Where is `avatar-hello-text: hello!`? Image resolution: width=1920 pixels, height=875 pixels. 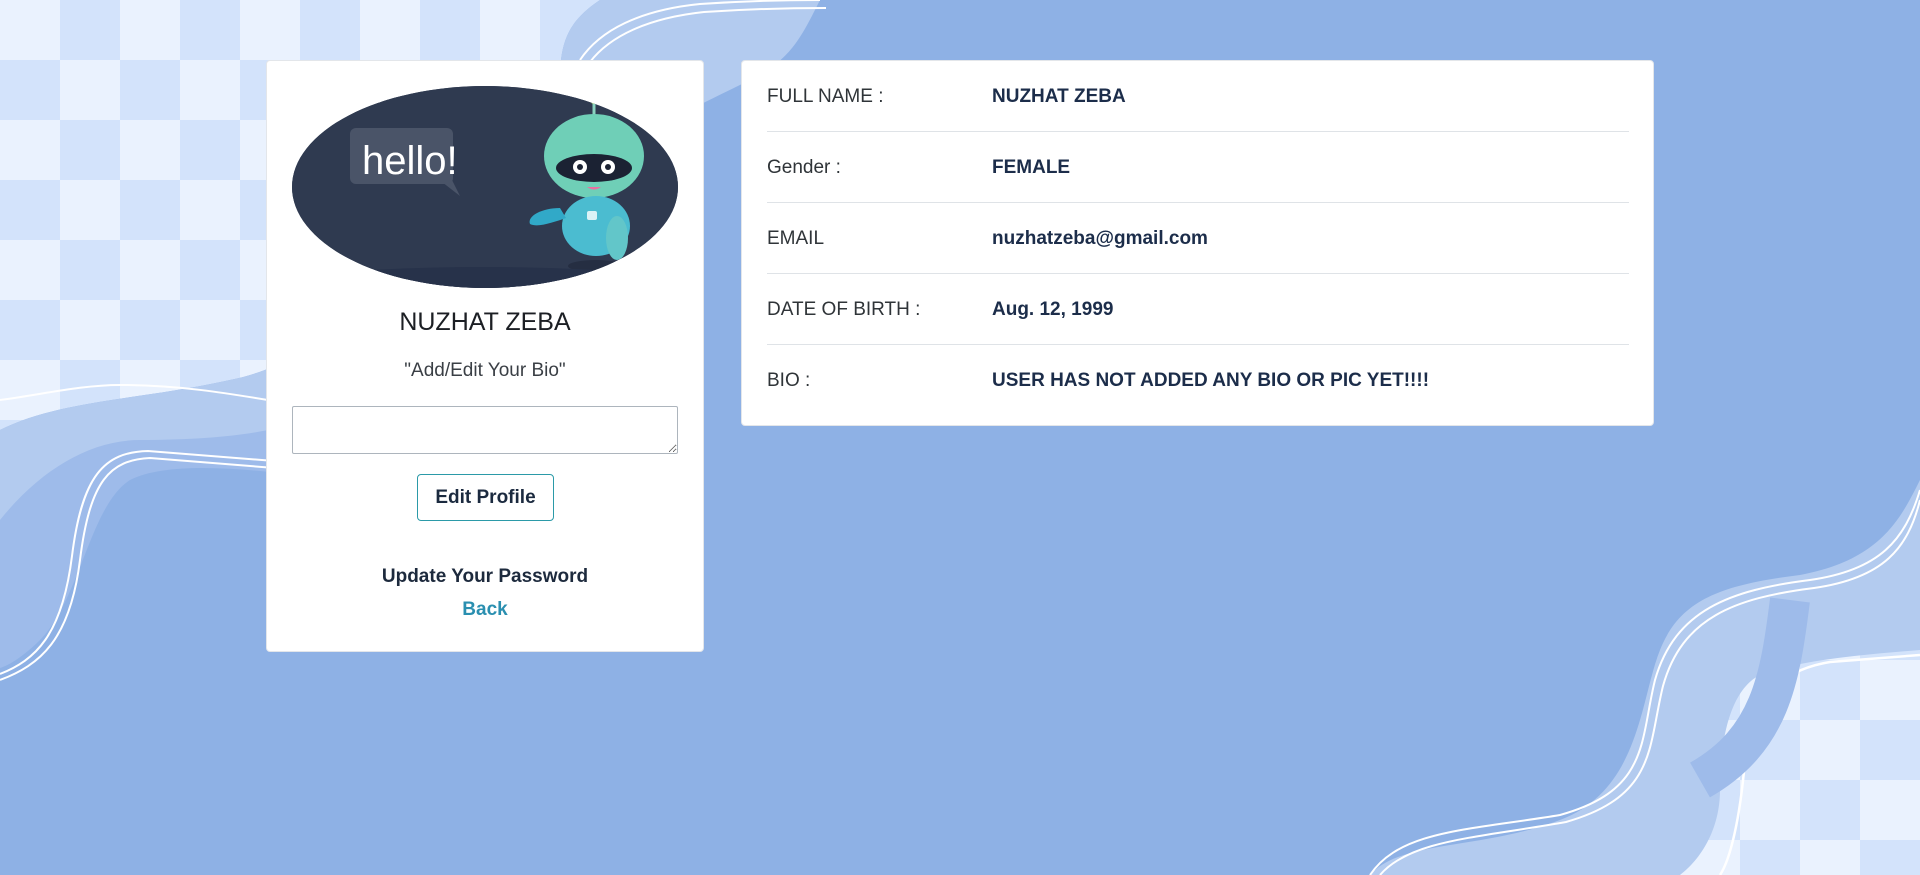 avatar-hello-text: hello! is located at coordinates (410, 161).